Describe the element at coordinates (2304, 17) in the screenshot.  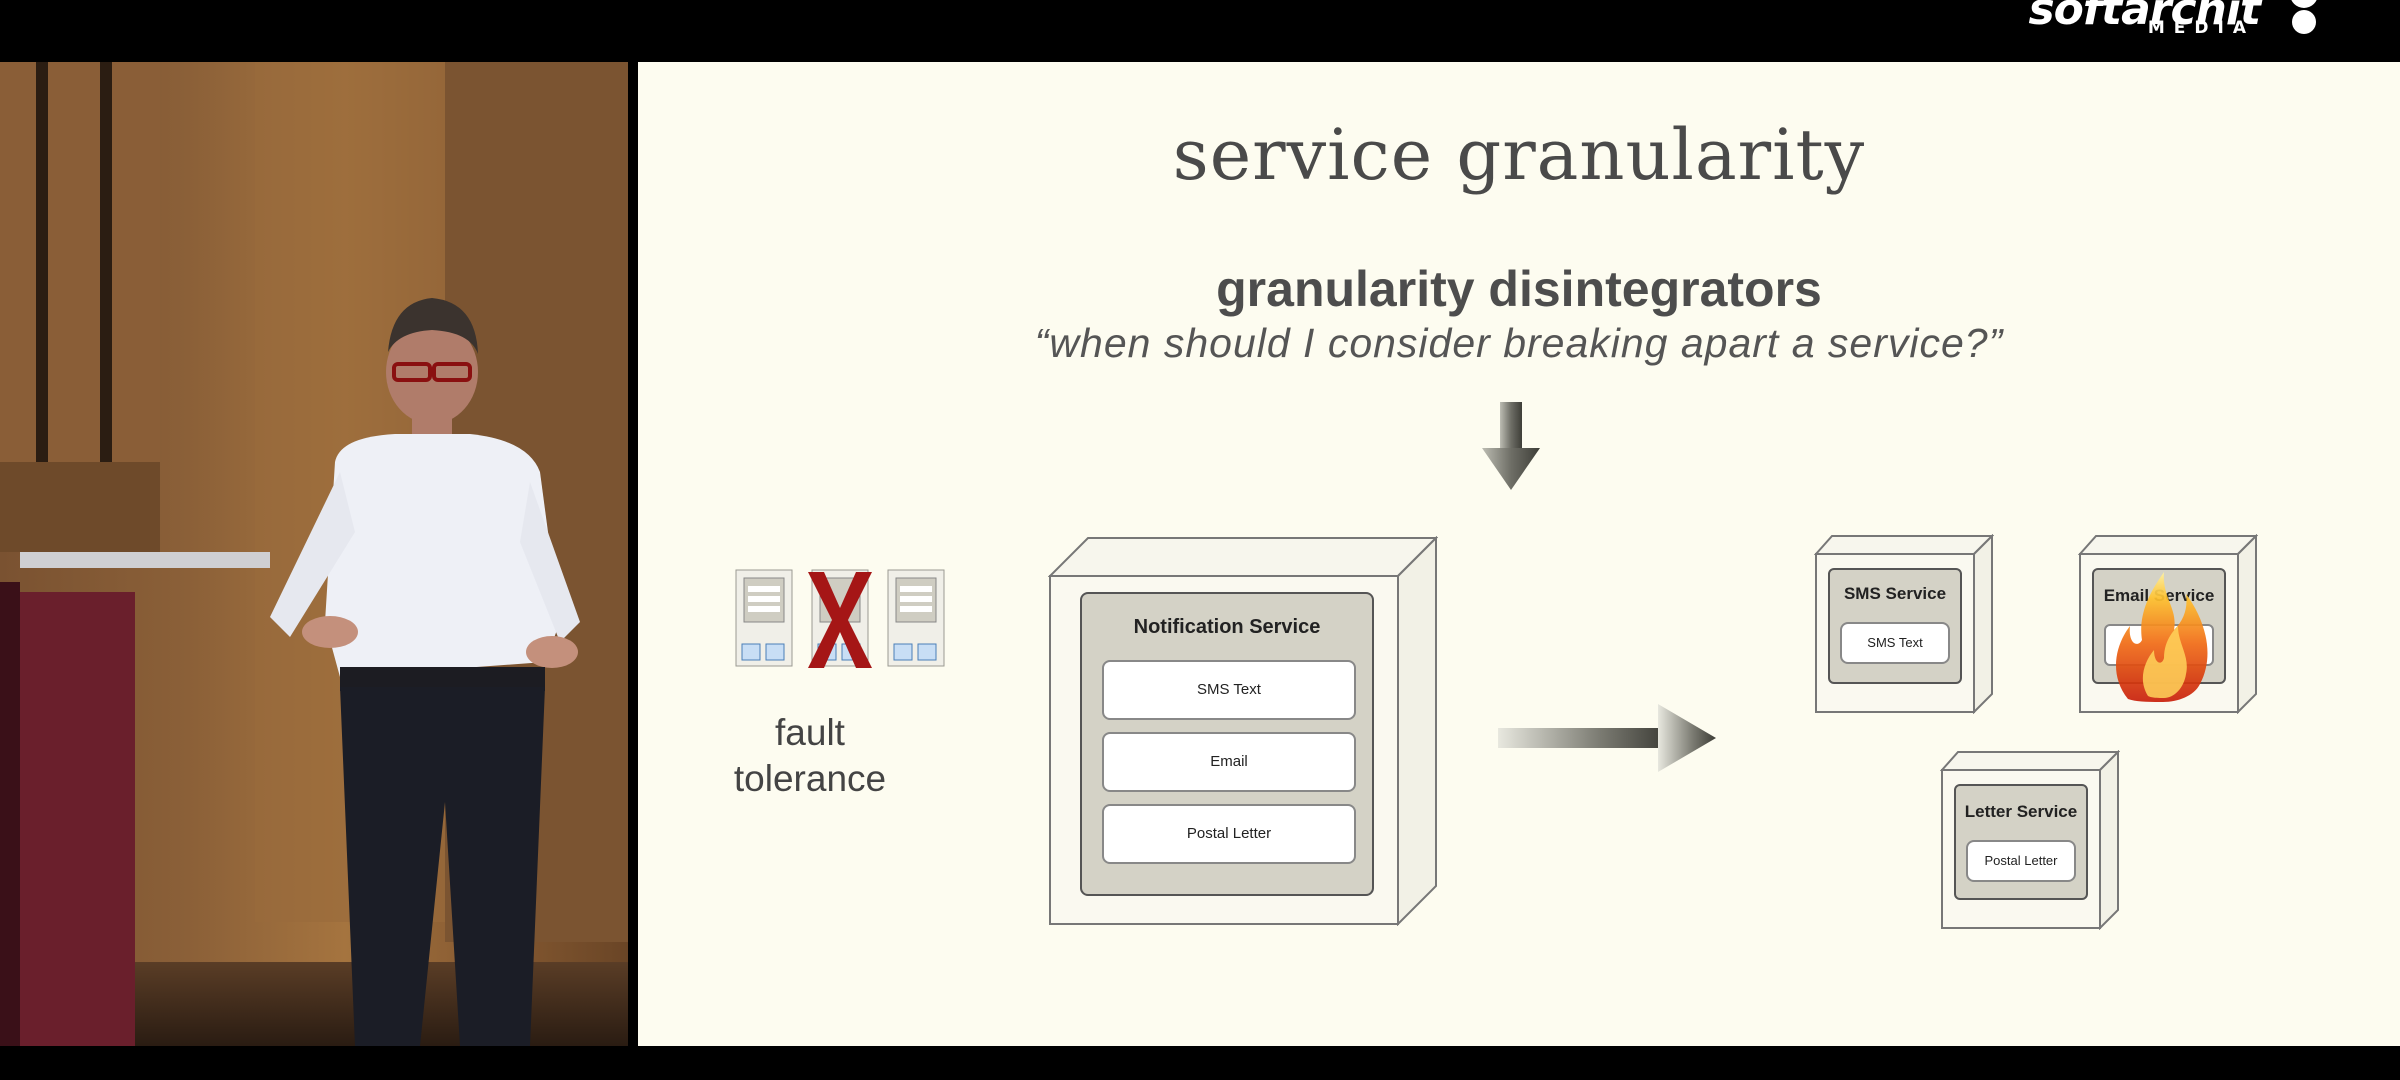
I see `logo-mark-icon` at that location.